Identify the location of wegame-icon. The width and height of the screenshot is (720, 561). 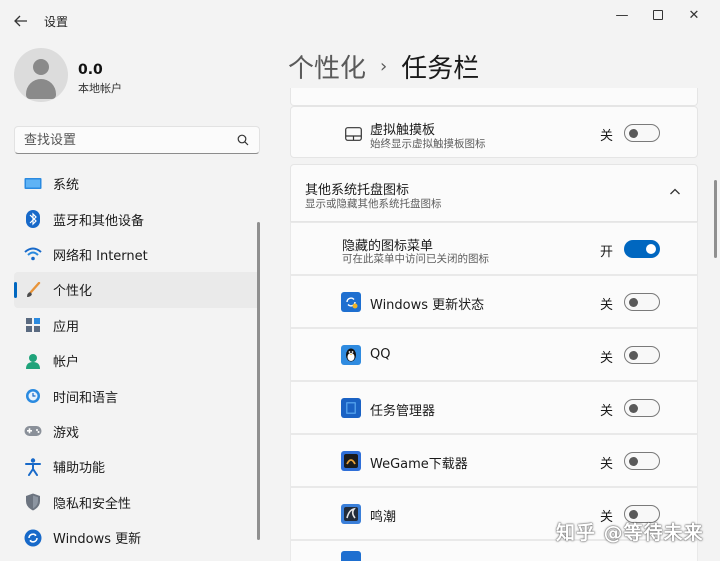
(351, 461).